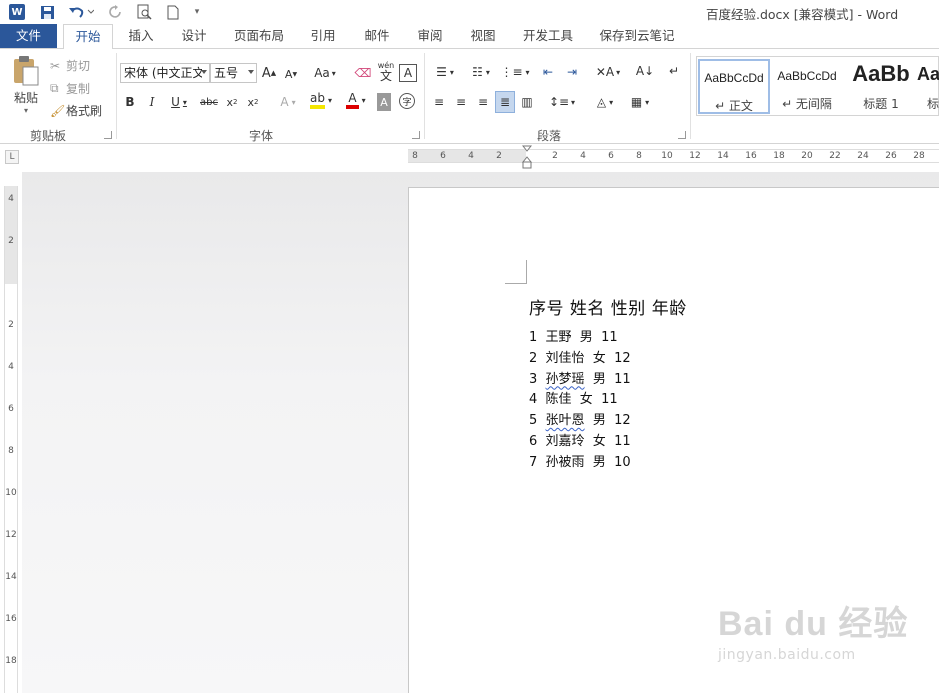  What do you see at coordinates (483, 36) in the screenshot?
I see `tab-view: 视图` at bounding box center [483, 36].